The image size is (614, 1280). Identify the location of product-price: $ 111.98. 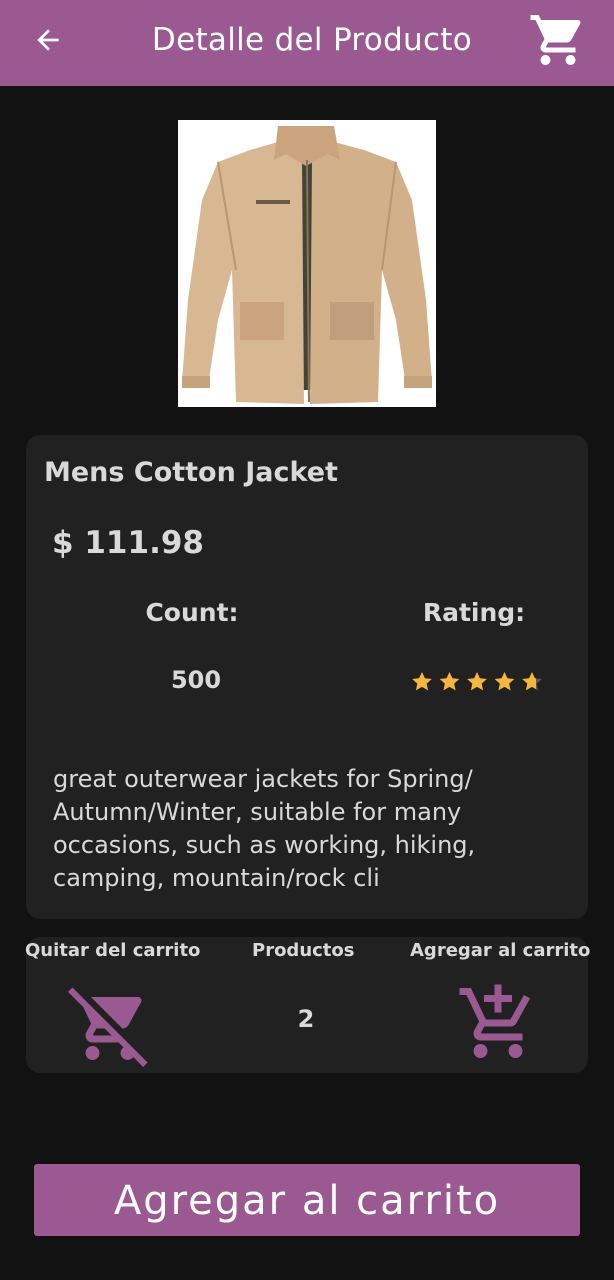
(128, 543).